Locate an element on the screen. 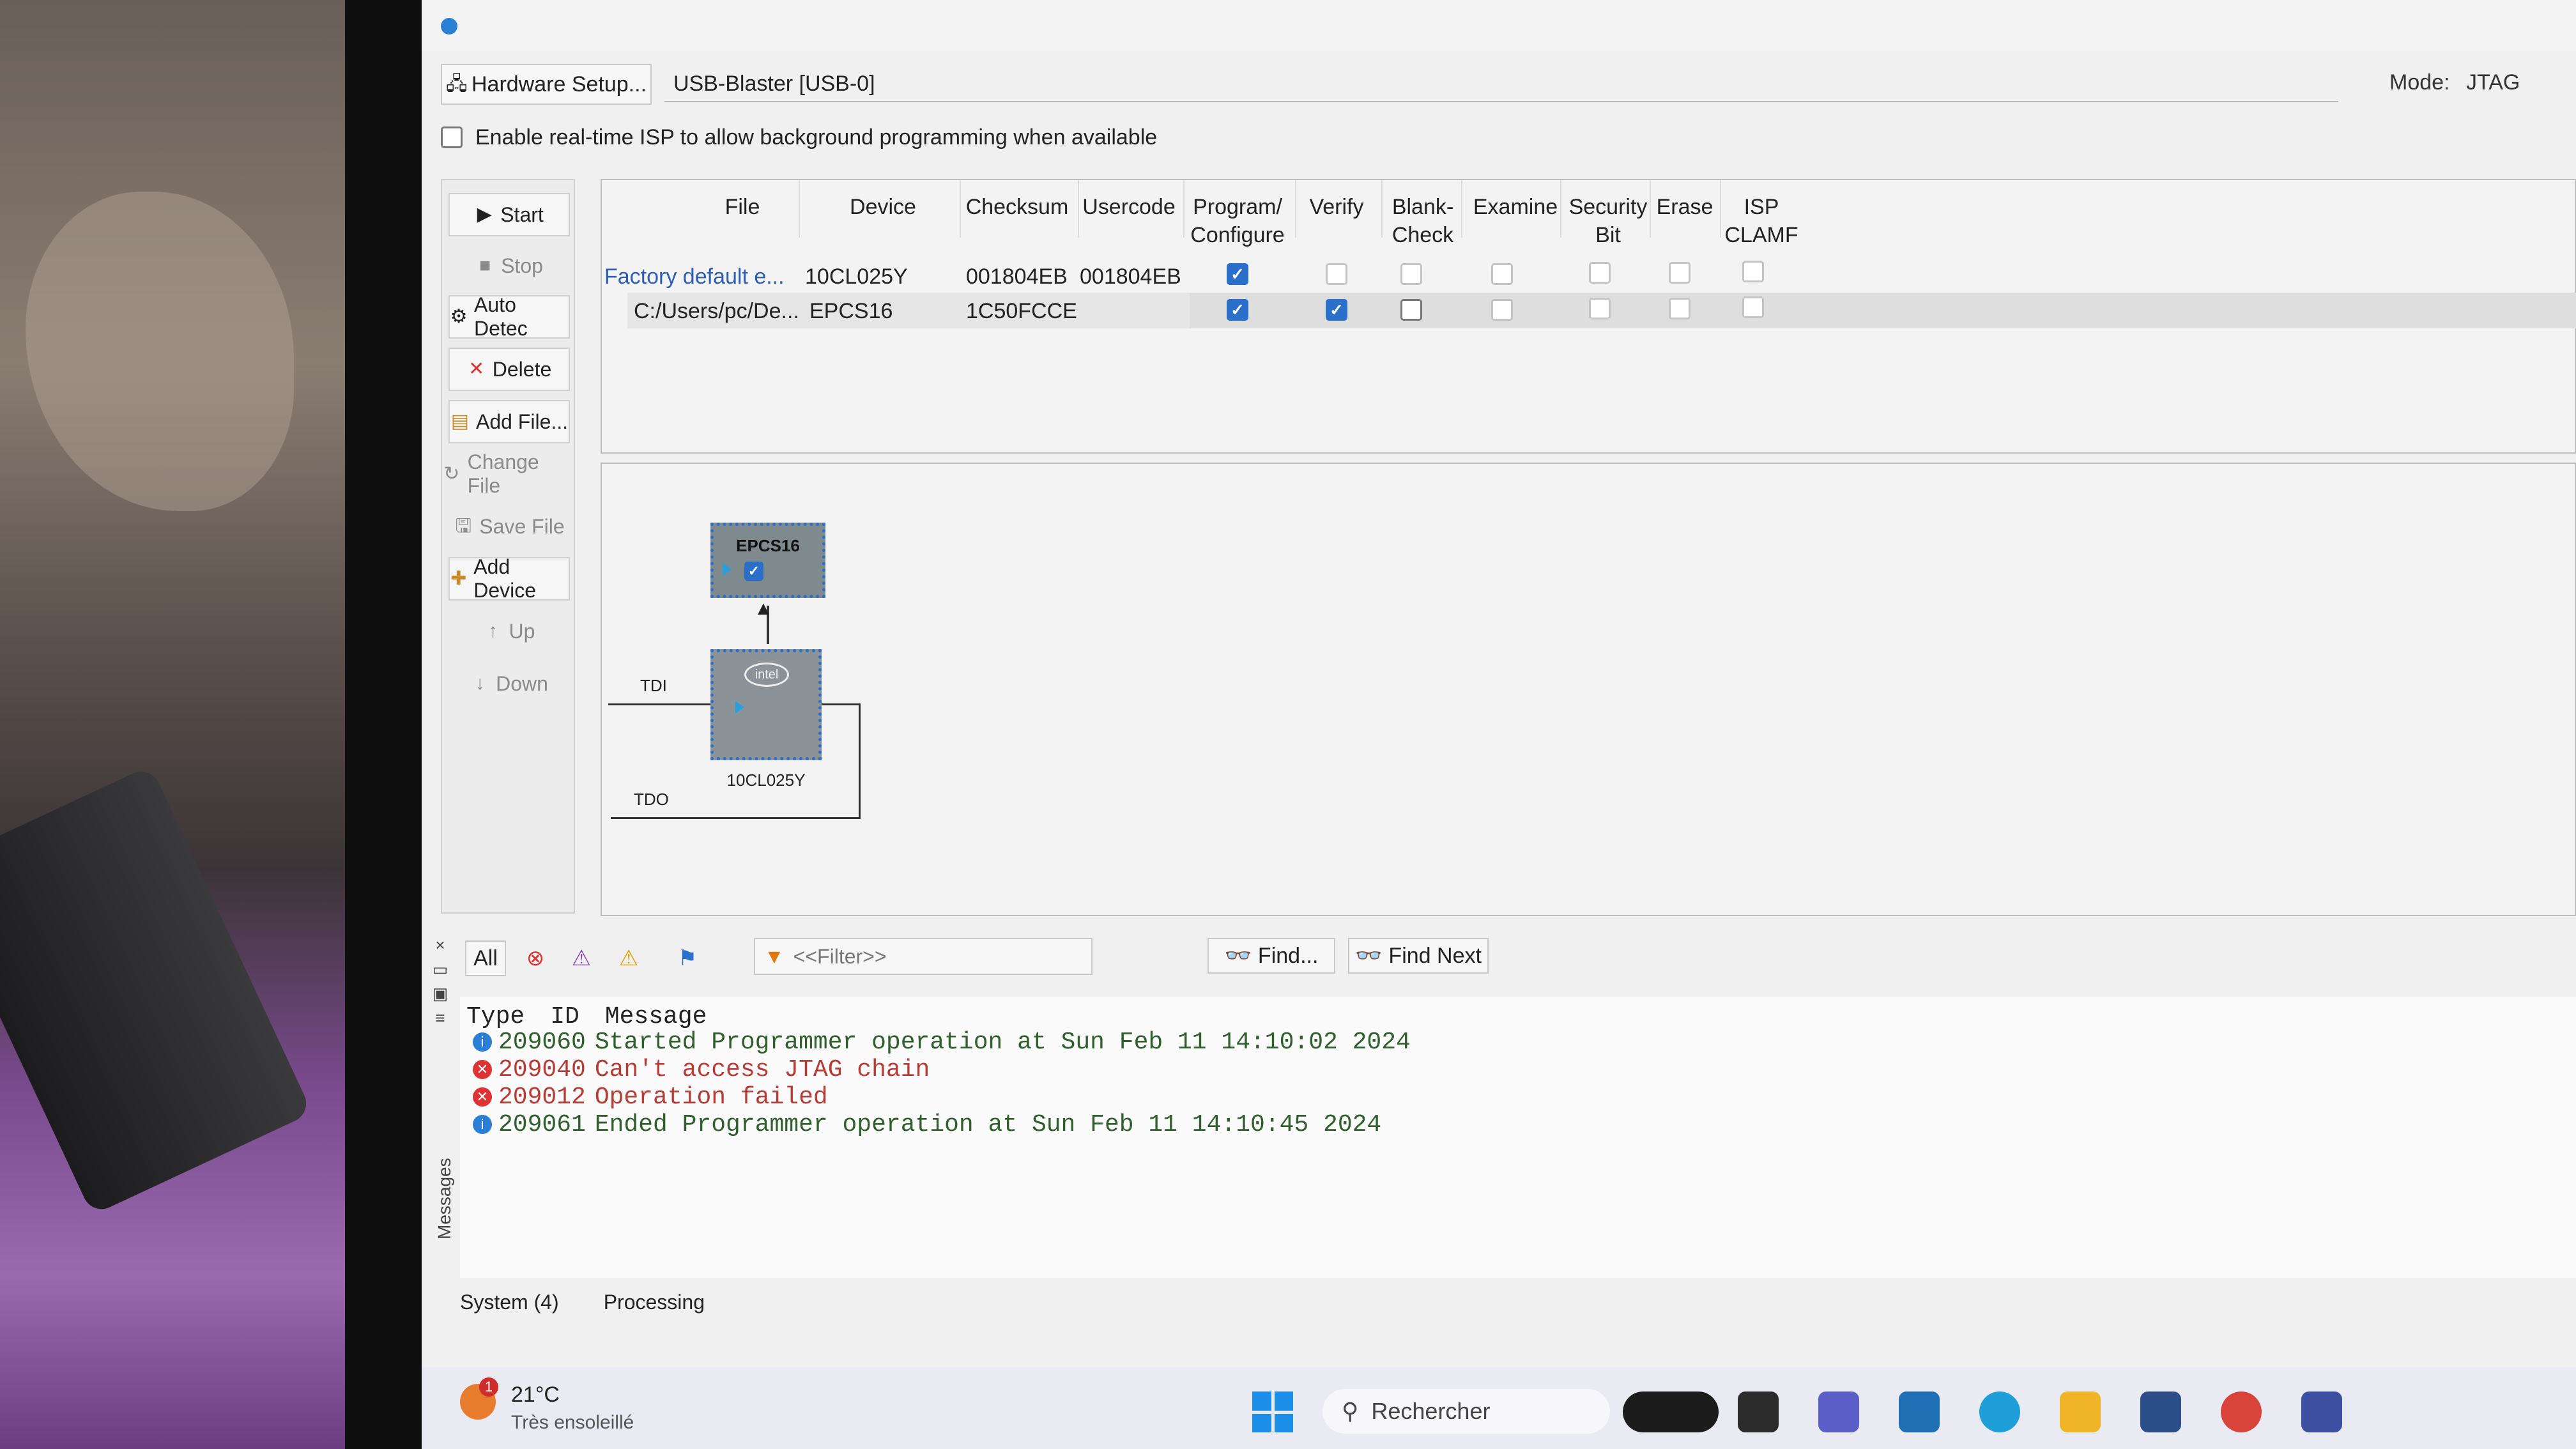 The width and height of the screenshot is (2576, 1449). header-message: Message is located at coordinates (656, 1017).